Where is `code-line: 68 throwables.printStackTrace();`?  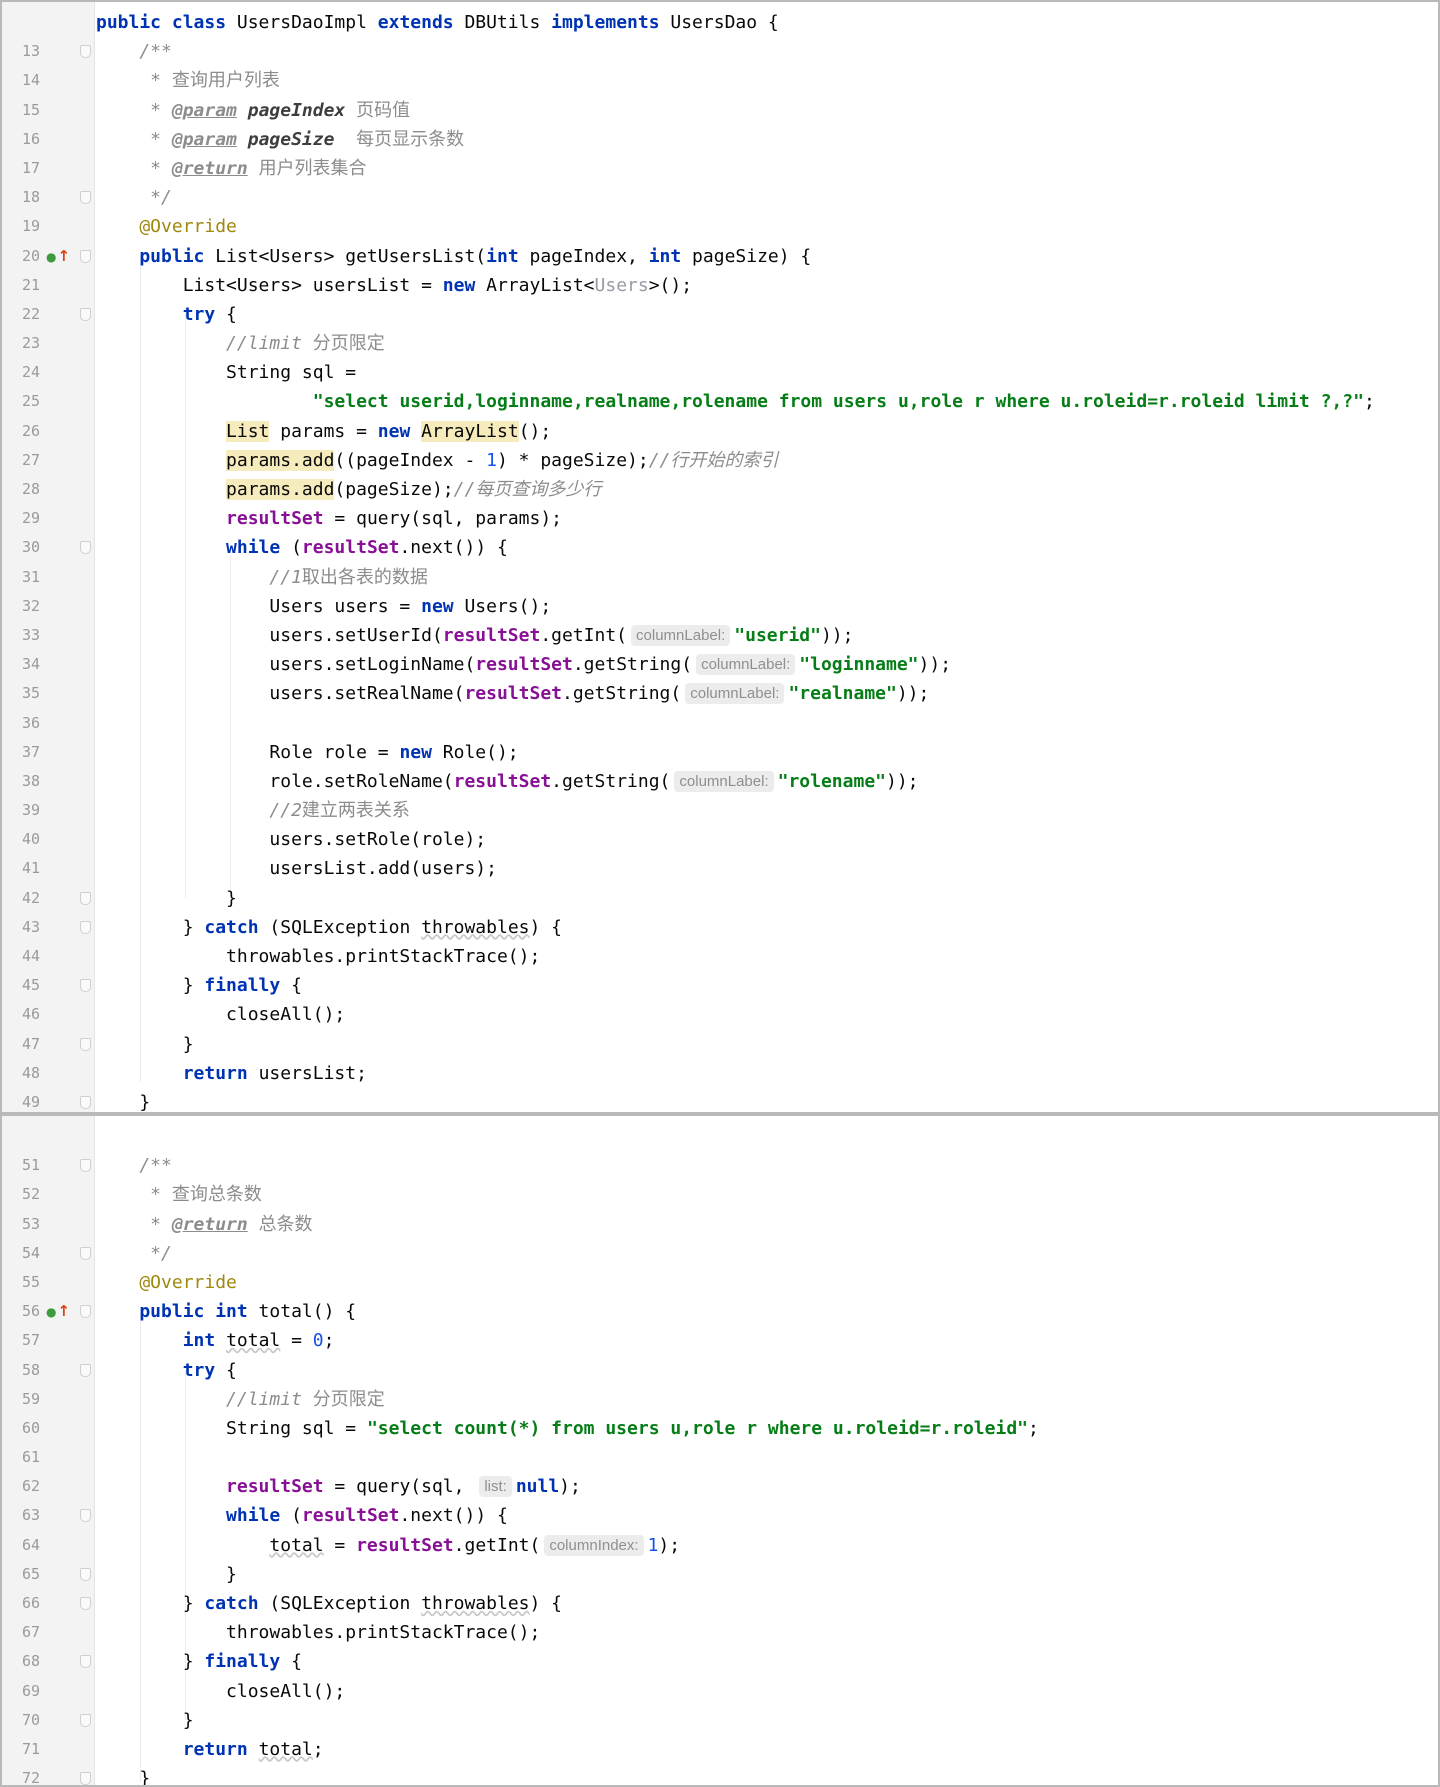 code-line: 68 throwables.printStackTrace(); is located at coordinates (720, 1644).